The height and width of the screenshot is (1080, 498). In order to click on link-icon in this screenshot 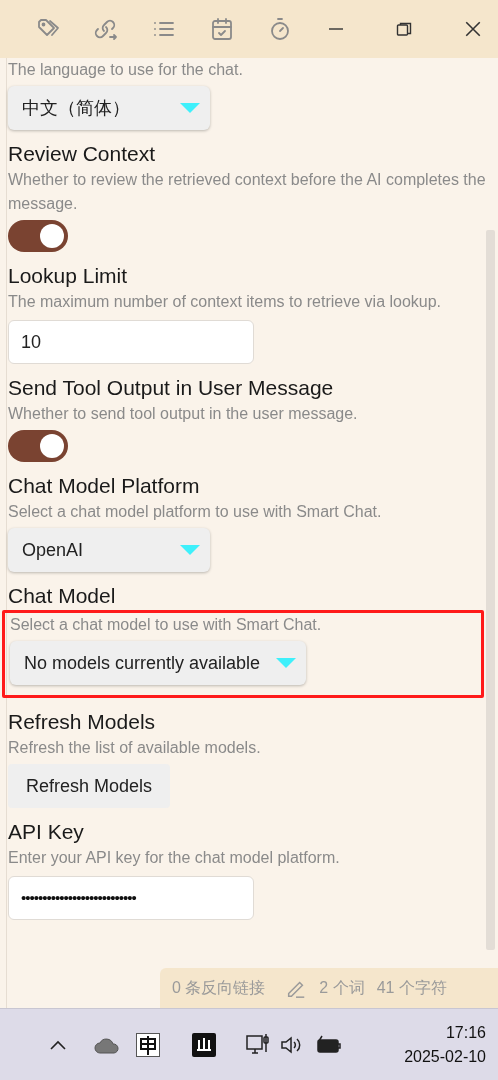, I will do `click(106, 29)`.